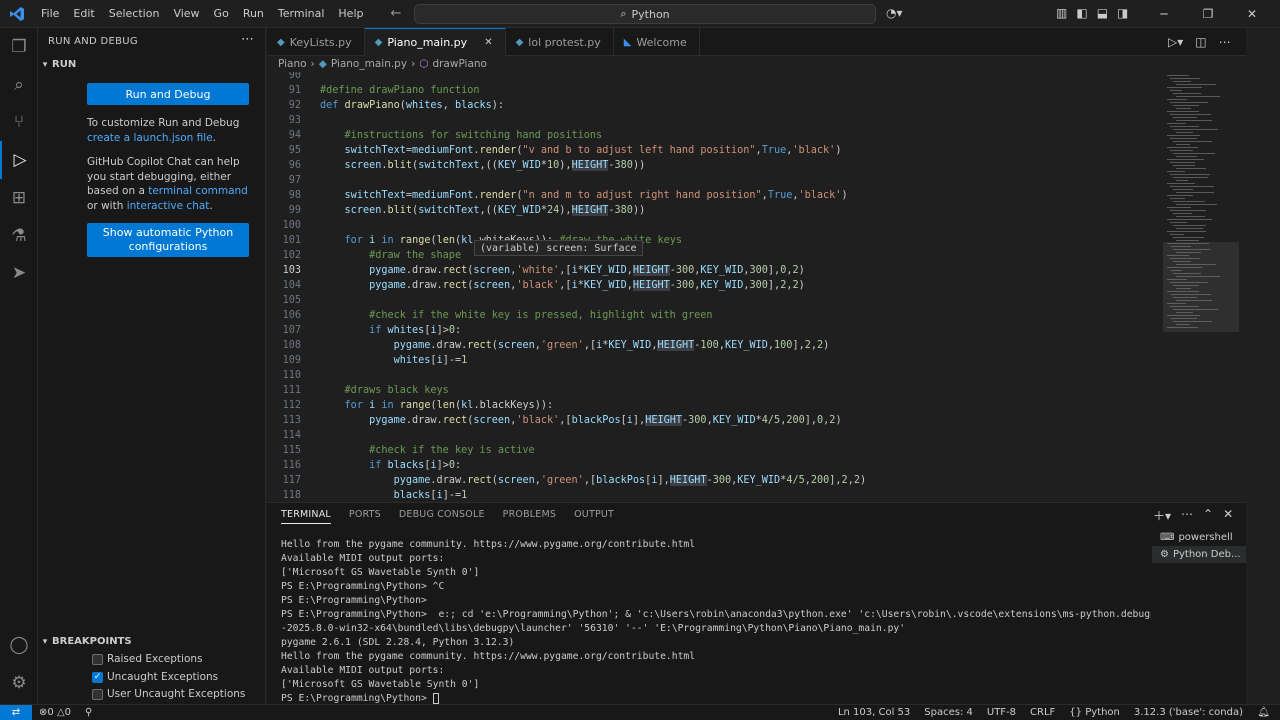 This screenshot has width=1280, height=720. I want to click on raised-exceptions-checkbox, so click(97, 659).